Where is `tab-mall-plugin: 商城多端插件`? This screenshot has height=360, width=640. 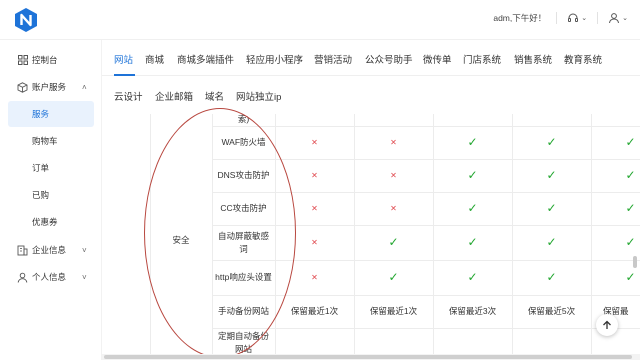
tab-mall-plugin: 商城多端插件 is located at coordinates (205, 59).